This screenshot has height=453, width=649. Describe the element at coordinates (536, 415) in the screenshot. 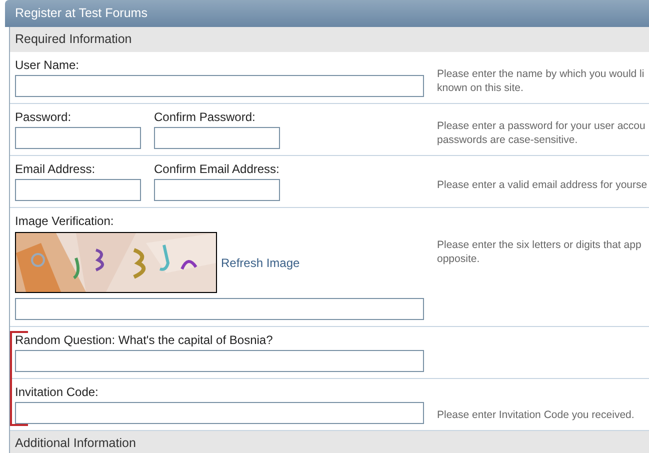

I see `help-text: Please enter Invitation Code you received.` at that location.